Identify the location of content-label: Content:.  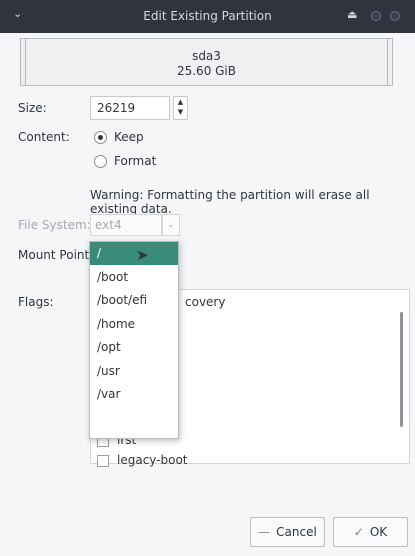
(44, 137).